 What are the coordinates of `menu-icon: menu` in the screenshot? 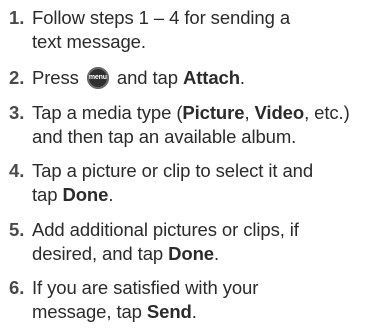 It's located at (97, 78).